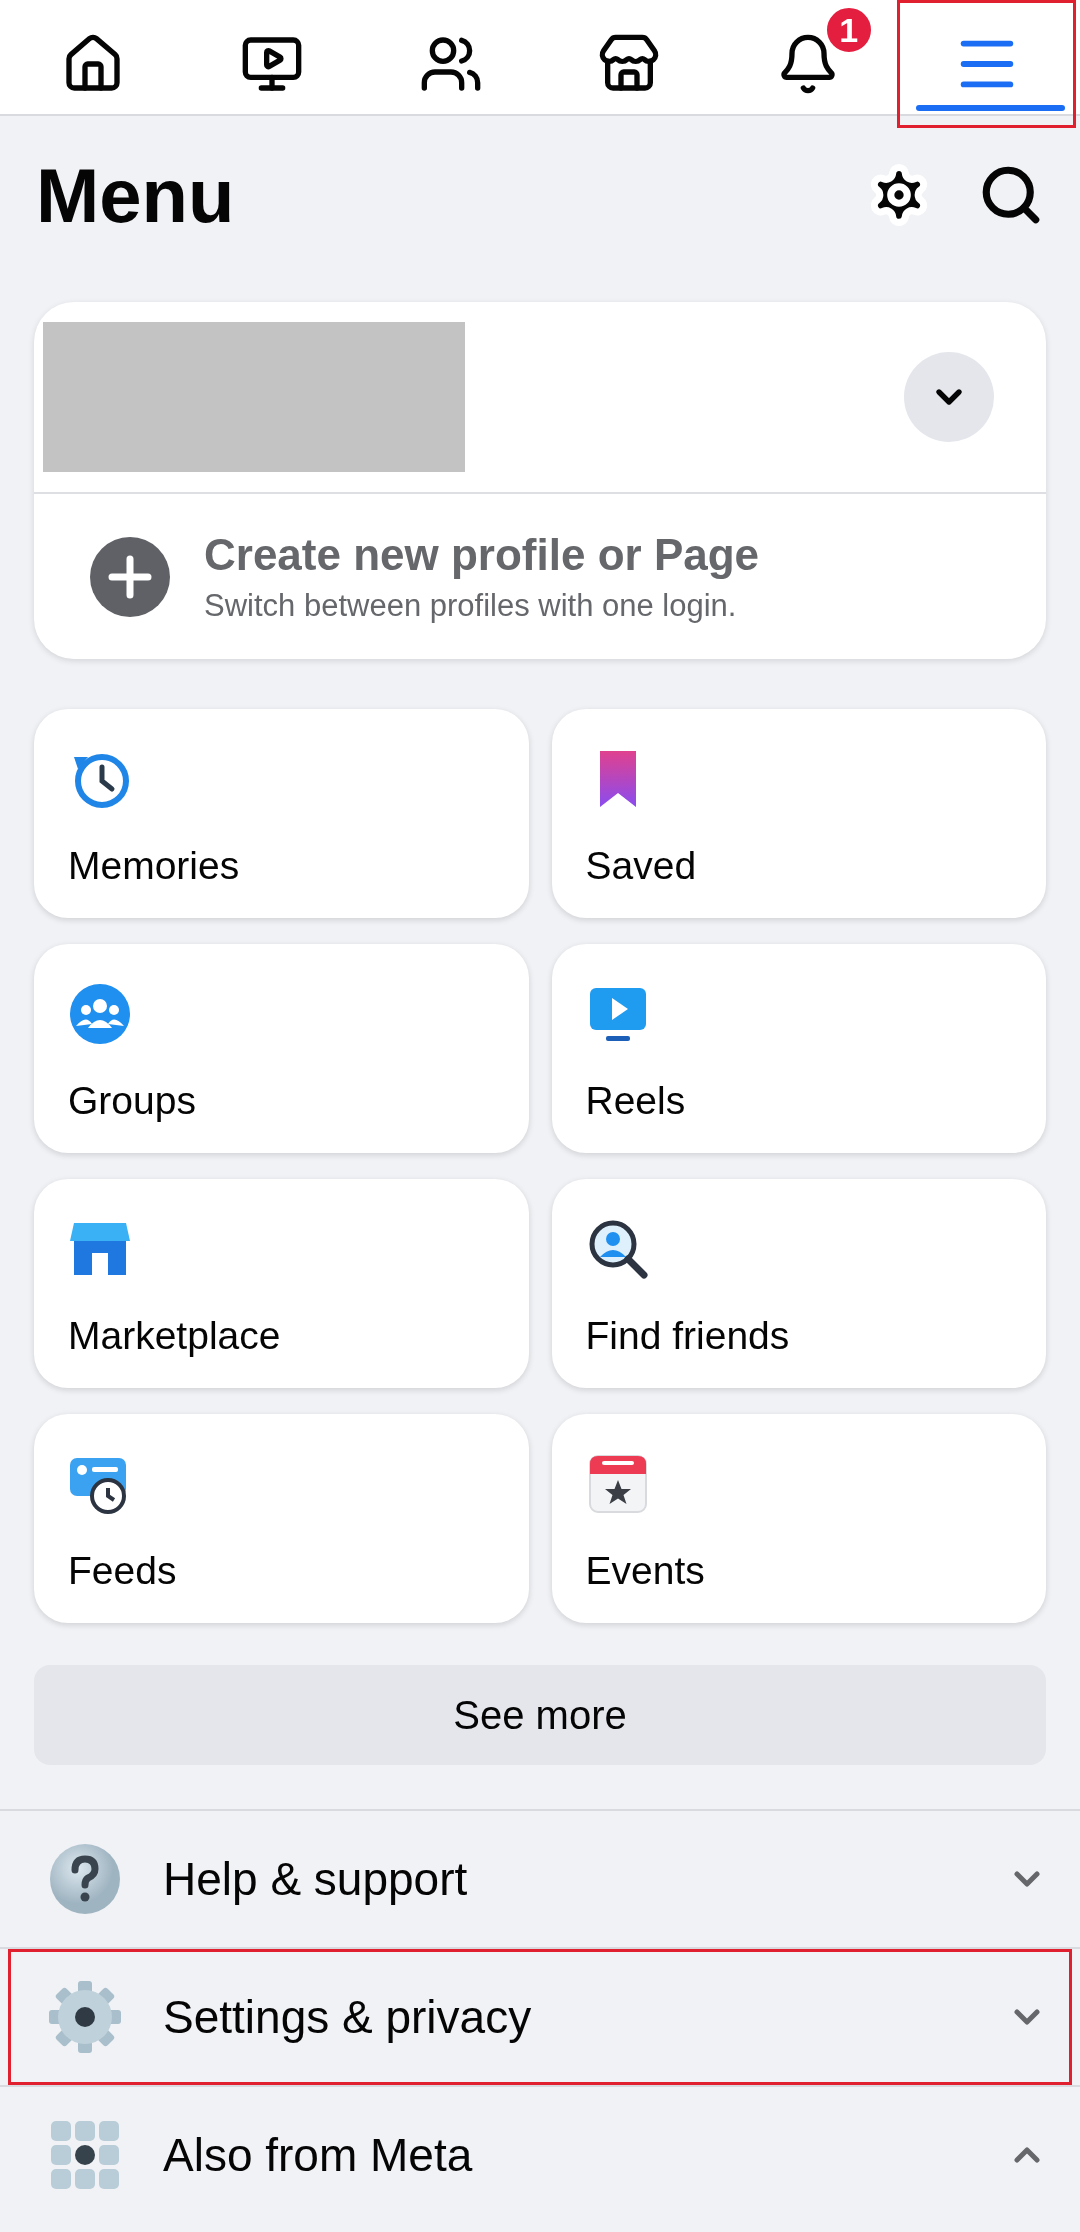  What do you see at coordinates (281, 1283) in the screenshot?
I see `shortcut-tile: Marketplace` at bounding box center [281, 1283].